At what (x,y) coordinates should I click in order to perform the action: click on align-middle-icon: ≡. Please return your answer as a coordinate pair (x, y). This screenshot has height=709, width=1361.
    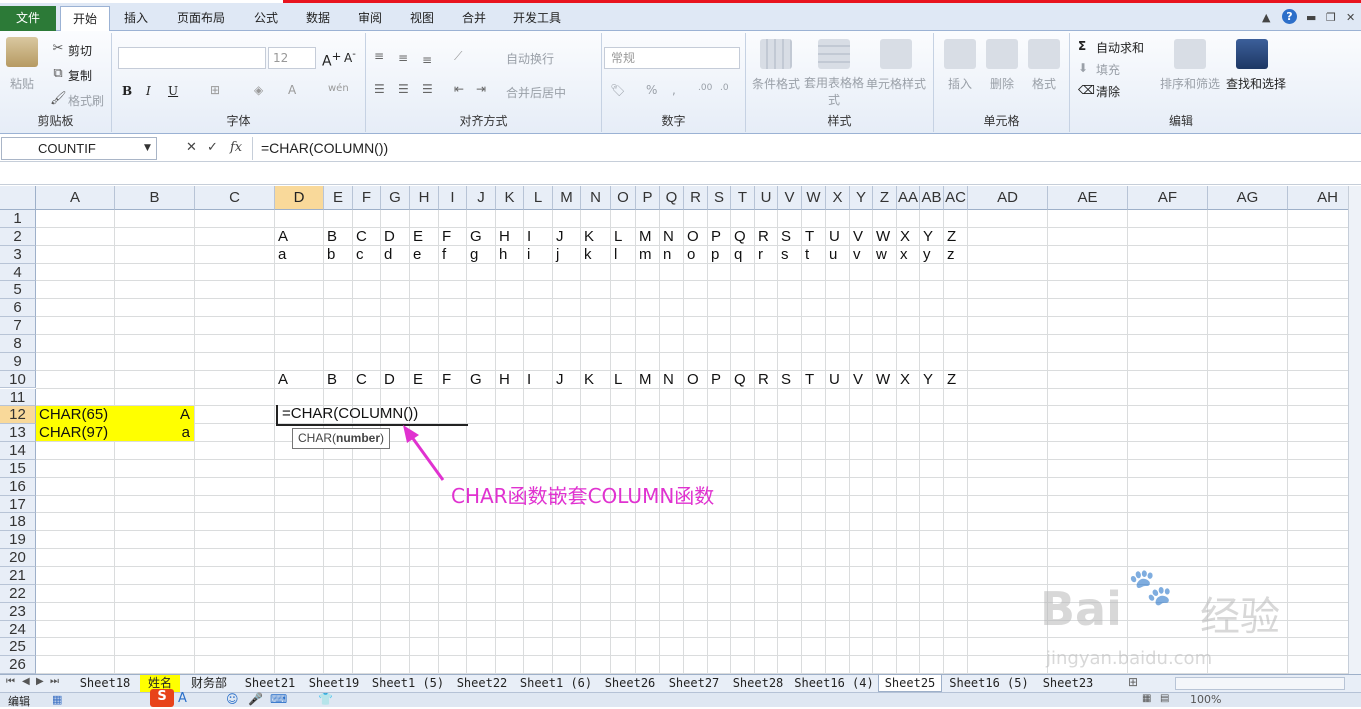
    Looking at the image, I should click on (403, 58).